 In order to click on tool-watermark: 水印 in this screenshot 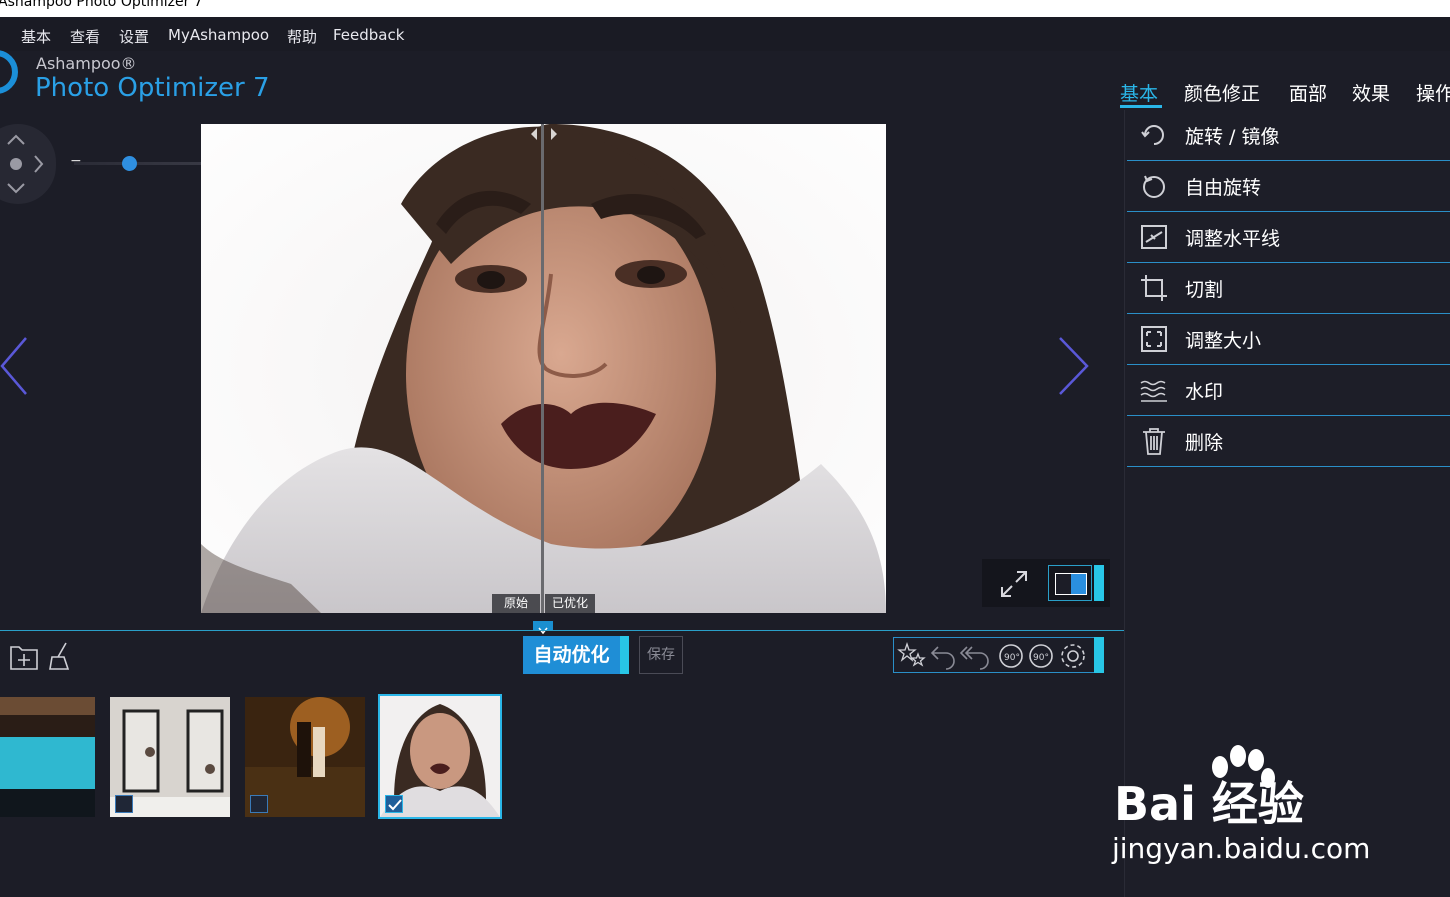, I will do `click(1288, 390)`.